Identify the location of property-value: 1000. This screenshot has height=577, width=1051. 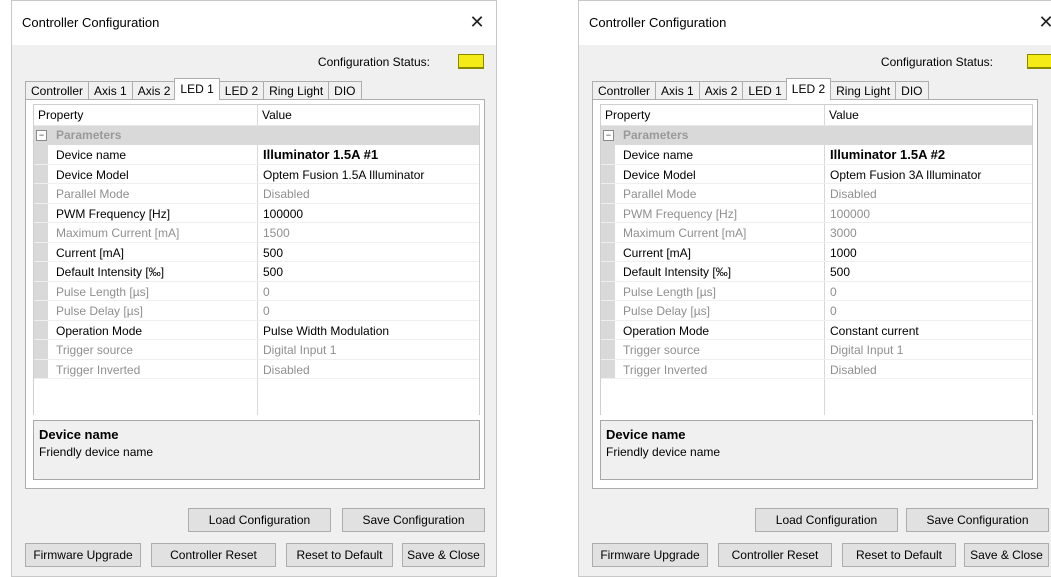
(843, 253).